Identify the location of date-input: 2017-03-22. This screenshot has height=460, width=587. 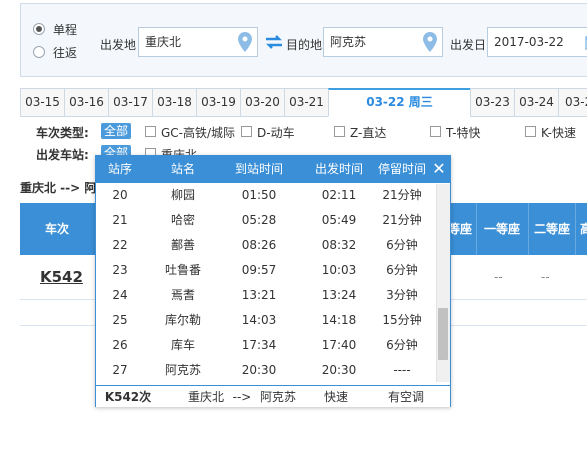
(537, 42).